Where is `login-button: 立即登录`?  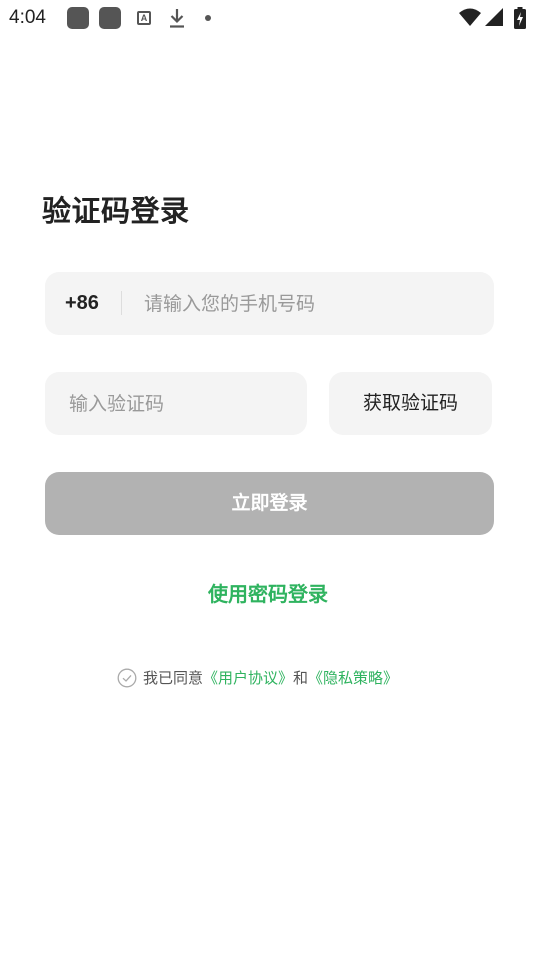 login-button: 立即登录 is located at coordinates (269, 503).